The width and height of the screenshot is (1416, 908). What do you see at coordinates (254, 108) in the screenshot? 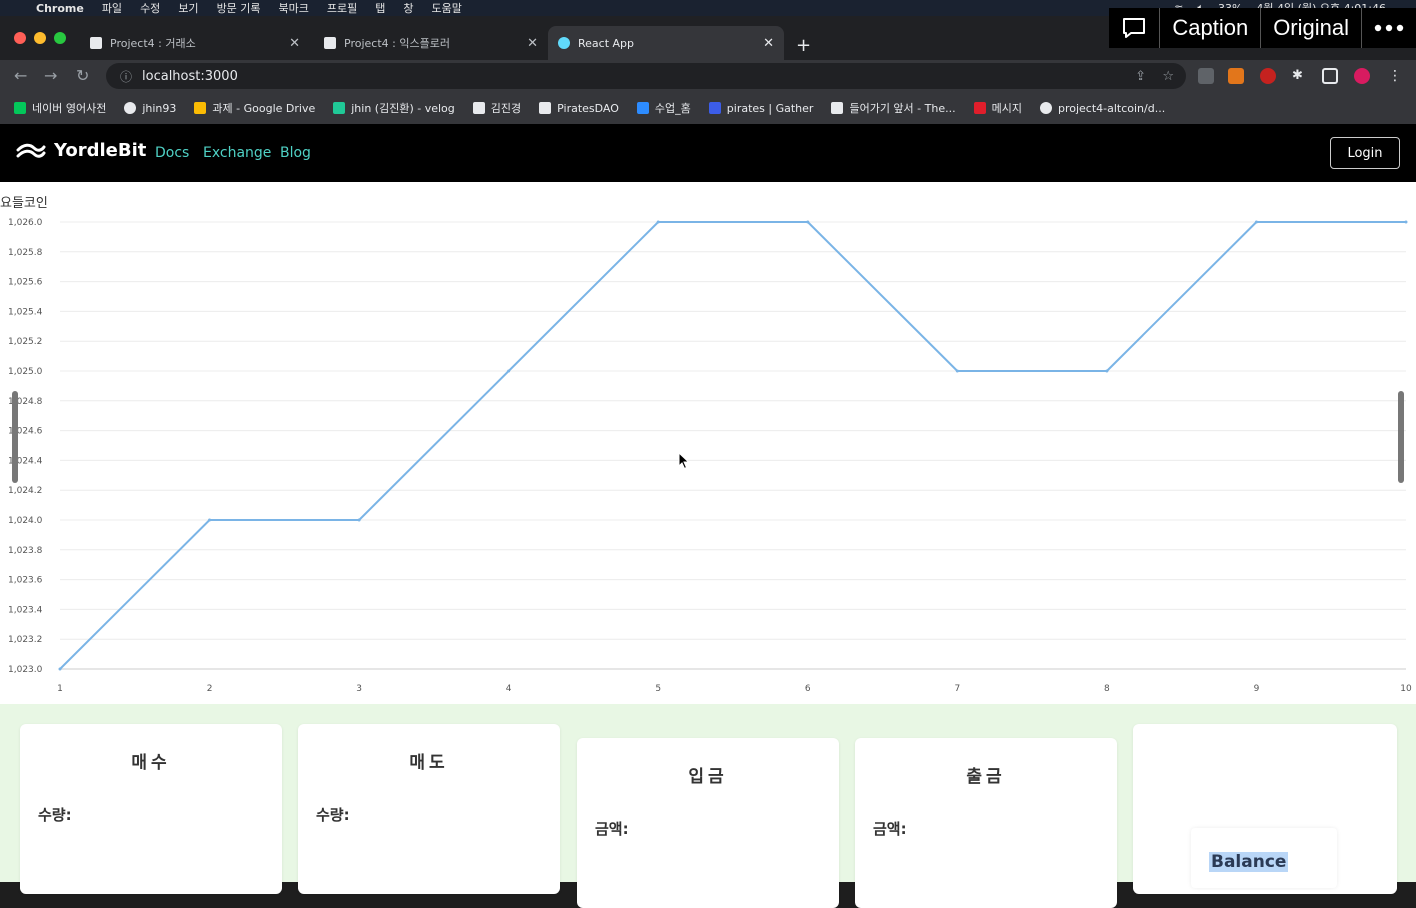
I see `bookmark-item: 과제 - Google Drive` at bounding box center [254, 108].